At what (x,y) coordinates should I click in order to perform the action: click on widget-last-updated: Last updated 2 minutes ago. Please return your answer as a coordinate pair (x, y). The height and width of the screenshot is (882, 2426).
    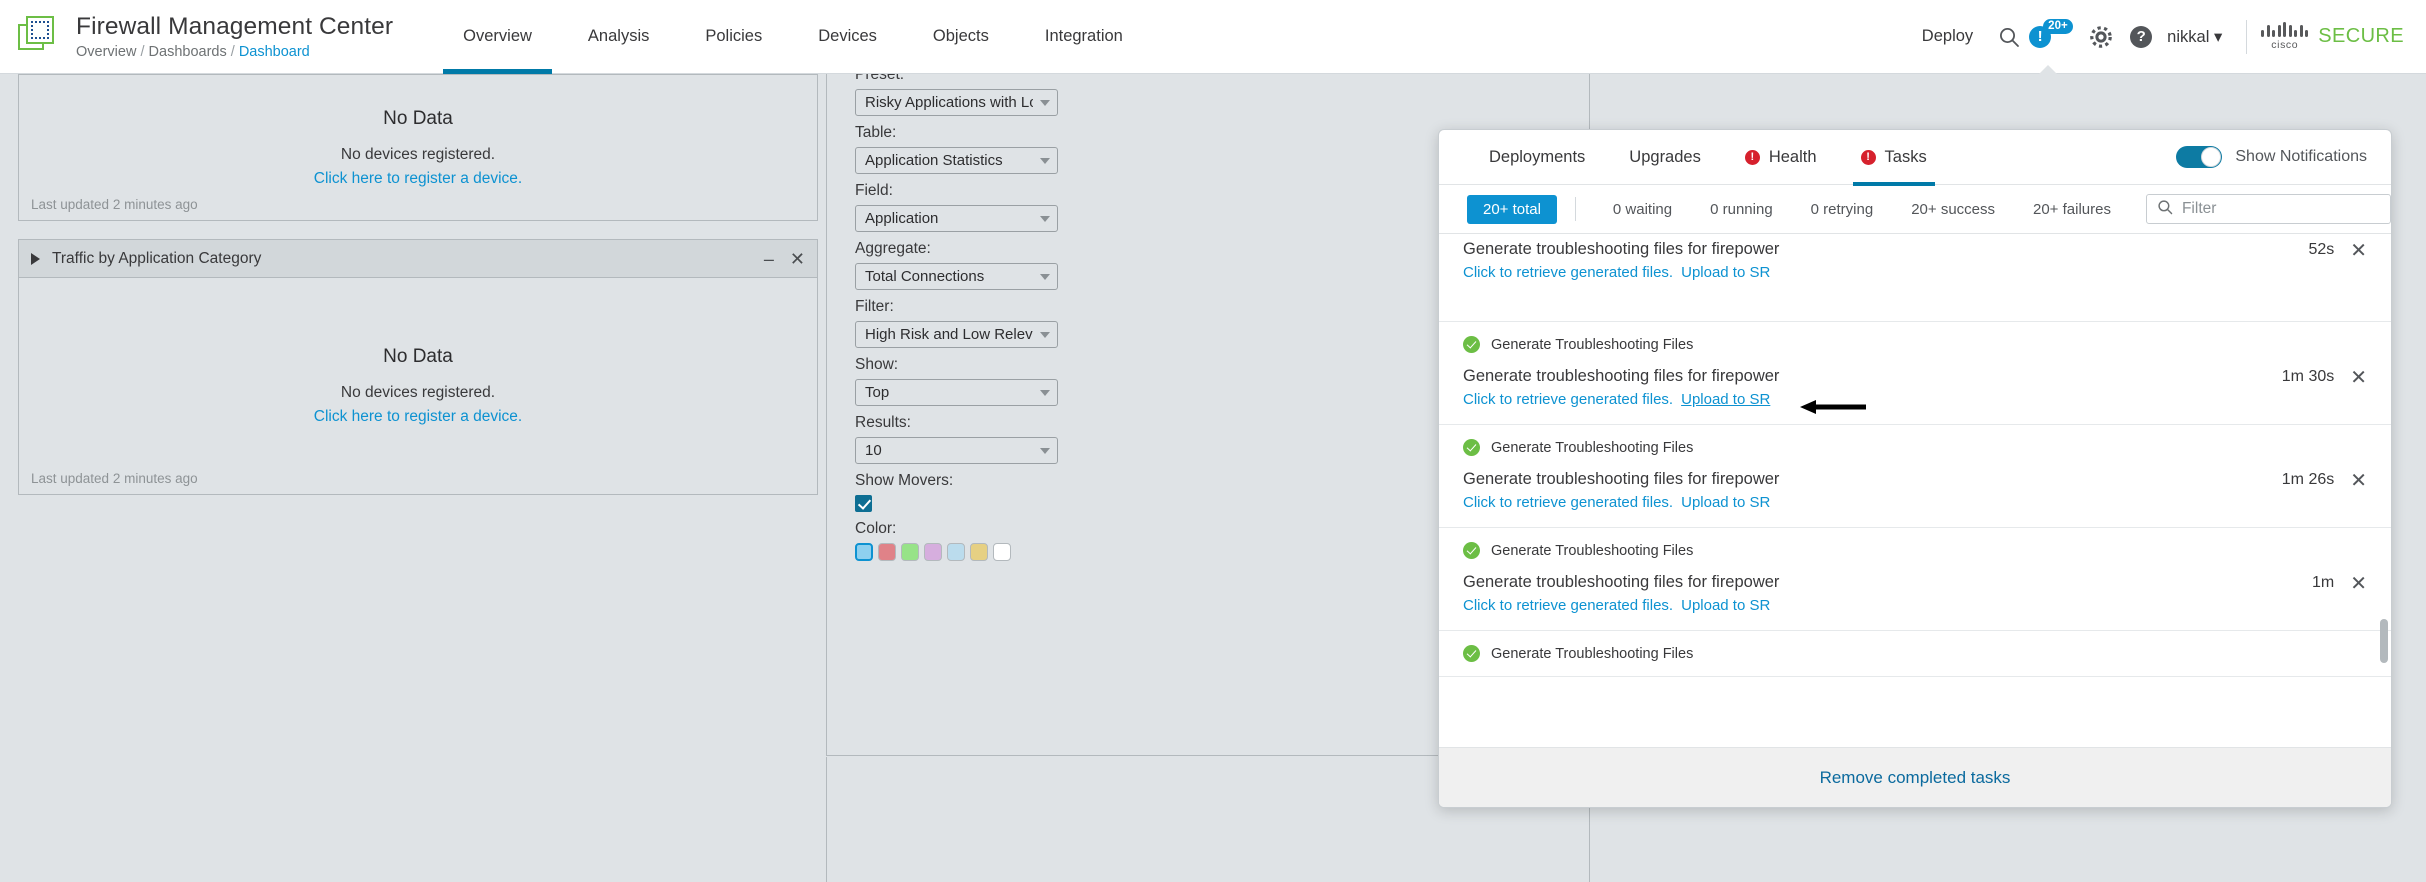
    Looking at the image, I should click on (114, 478).